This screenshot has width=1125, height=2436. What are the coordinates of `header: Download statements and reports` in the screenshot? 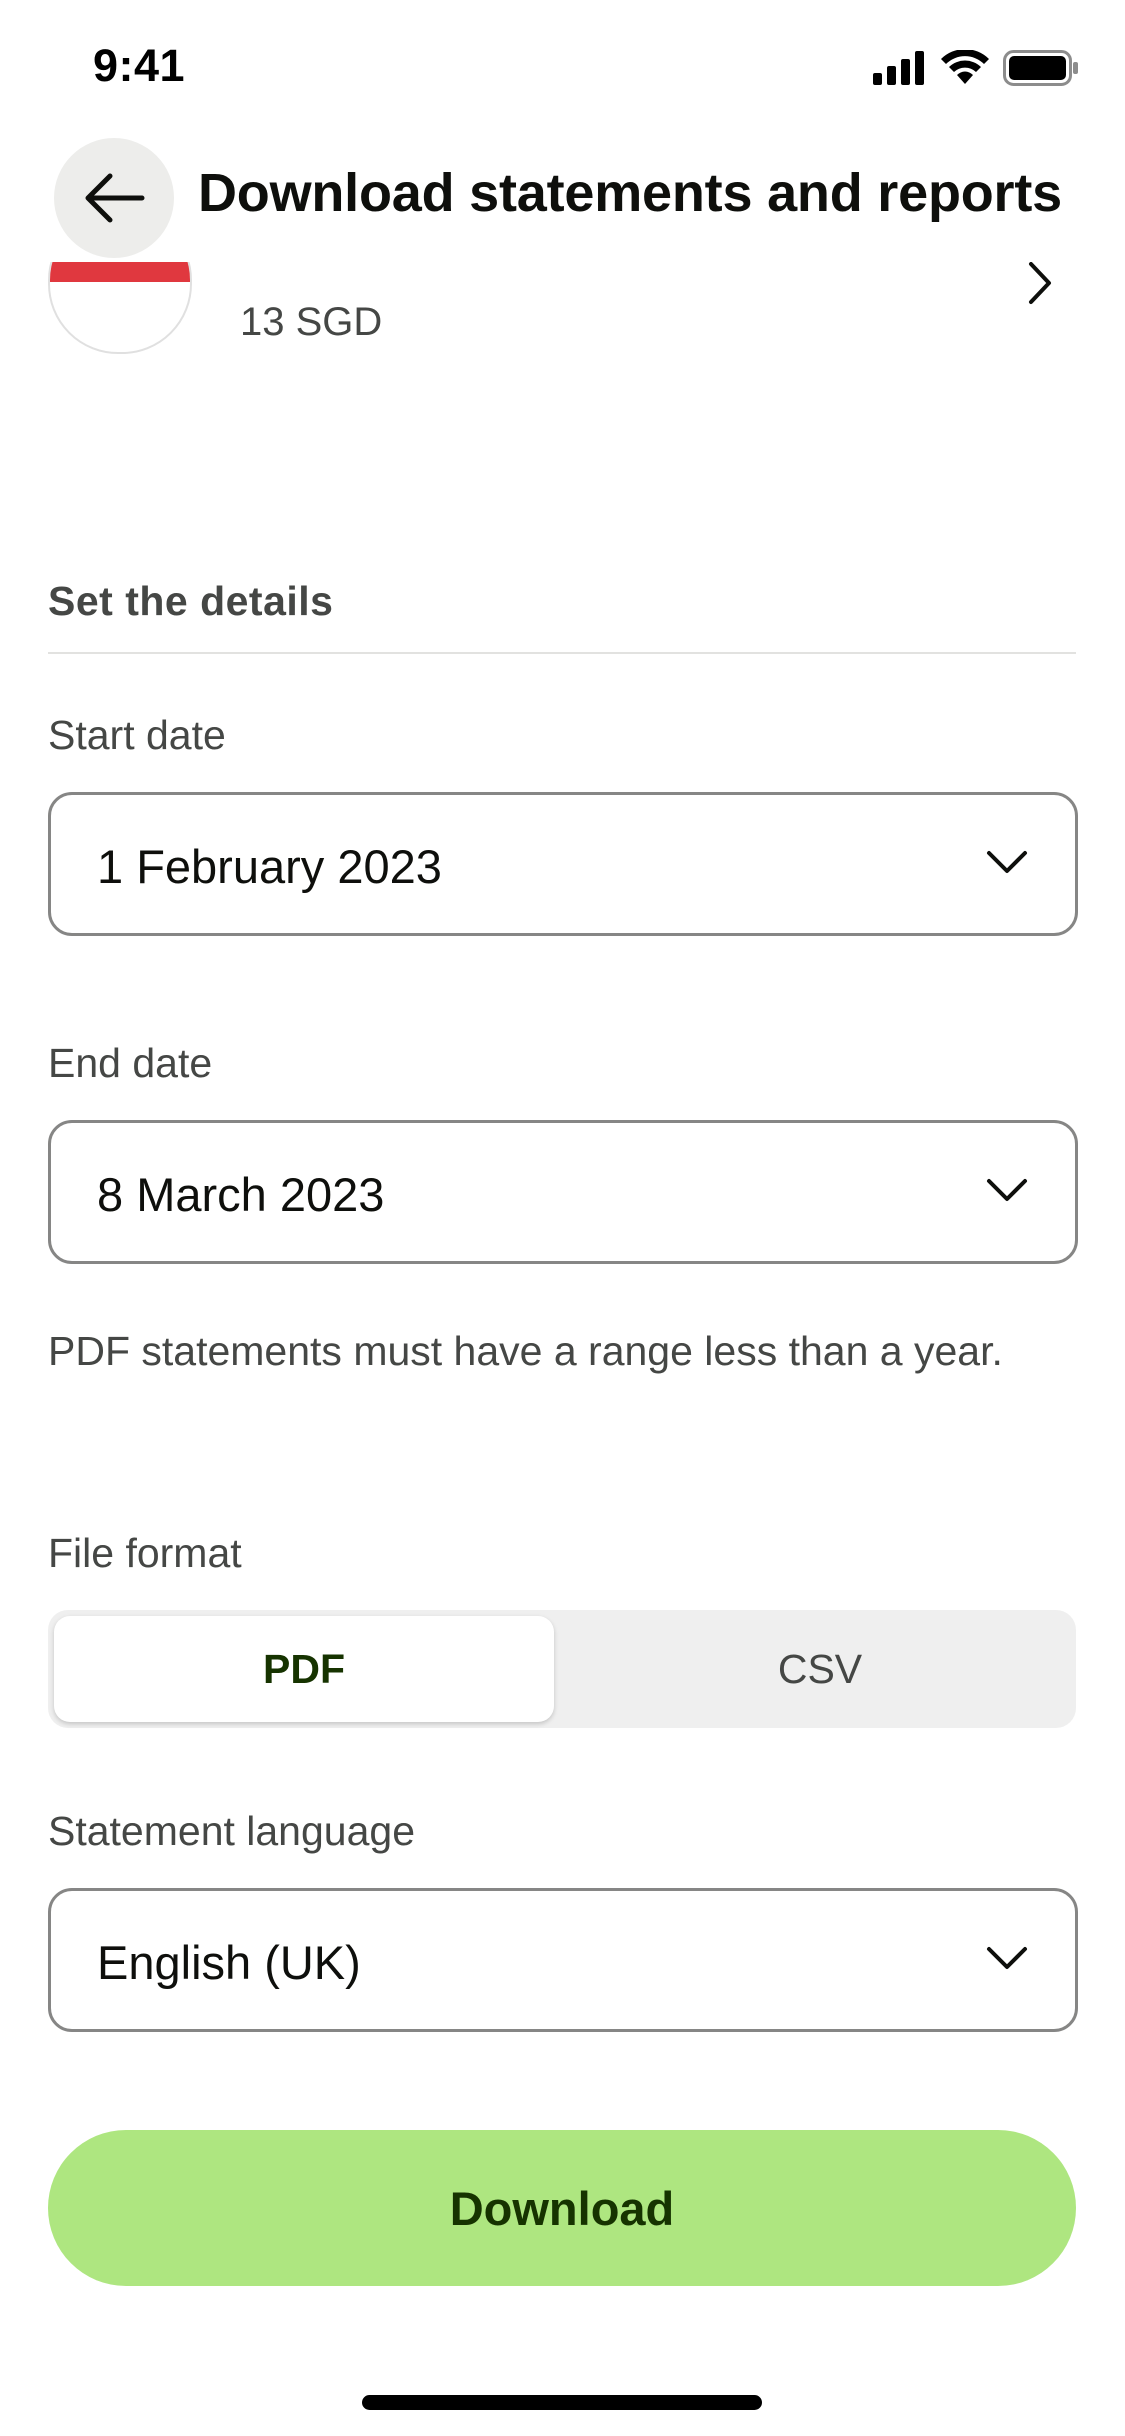 It's located at (562, 197).